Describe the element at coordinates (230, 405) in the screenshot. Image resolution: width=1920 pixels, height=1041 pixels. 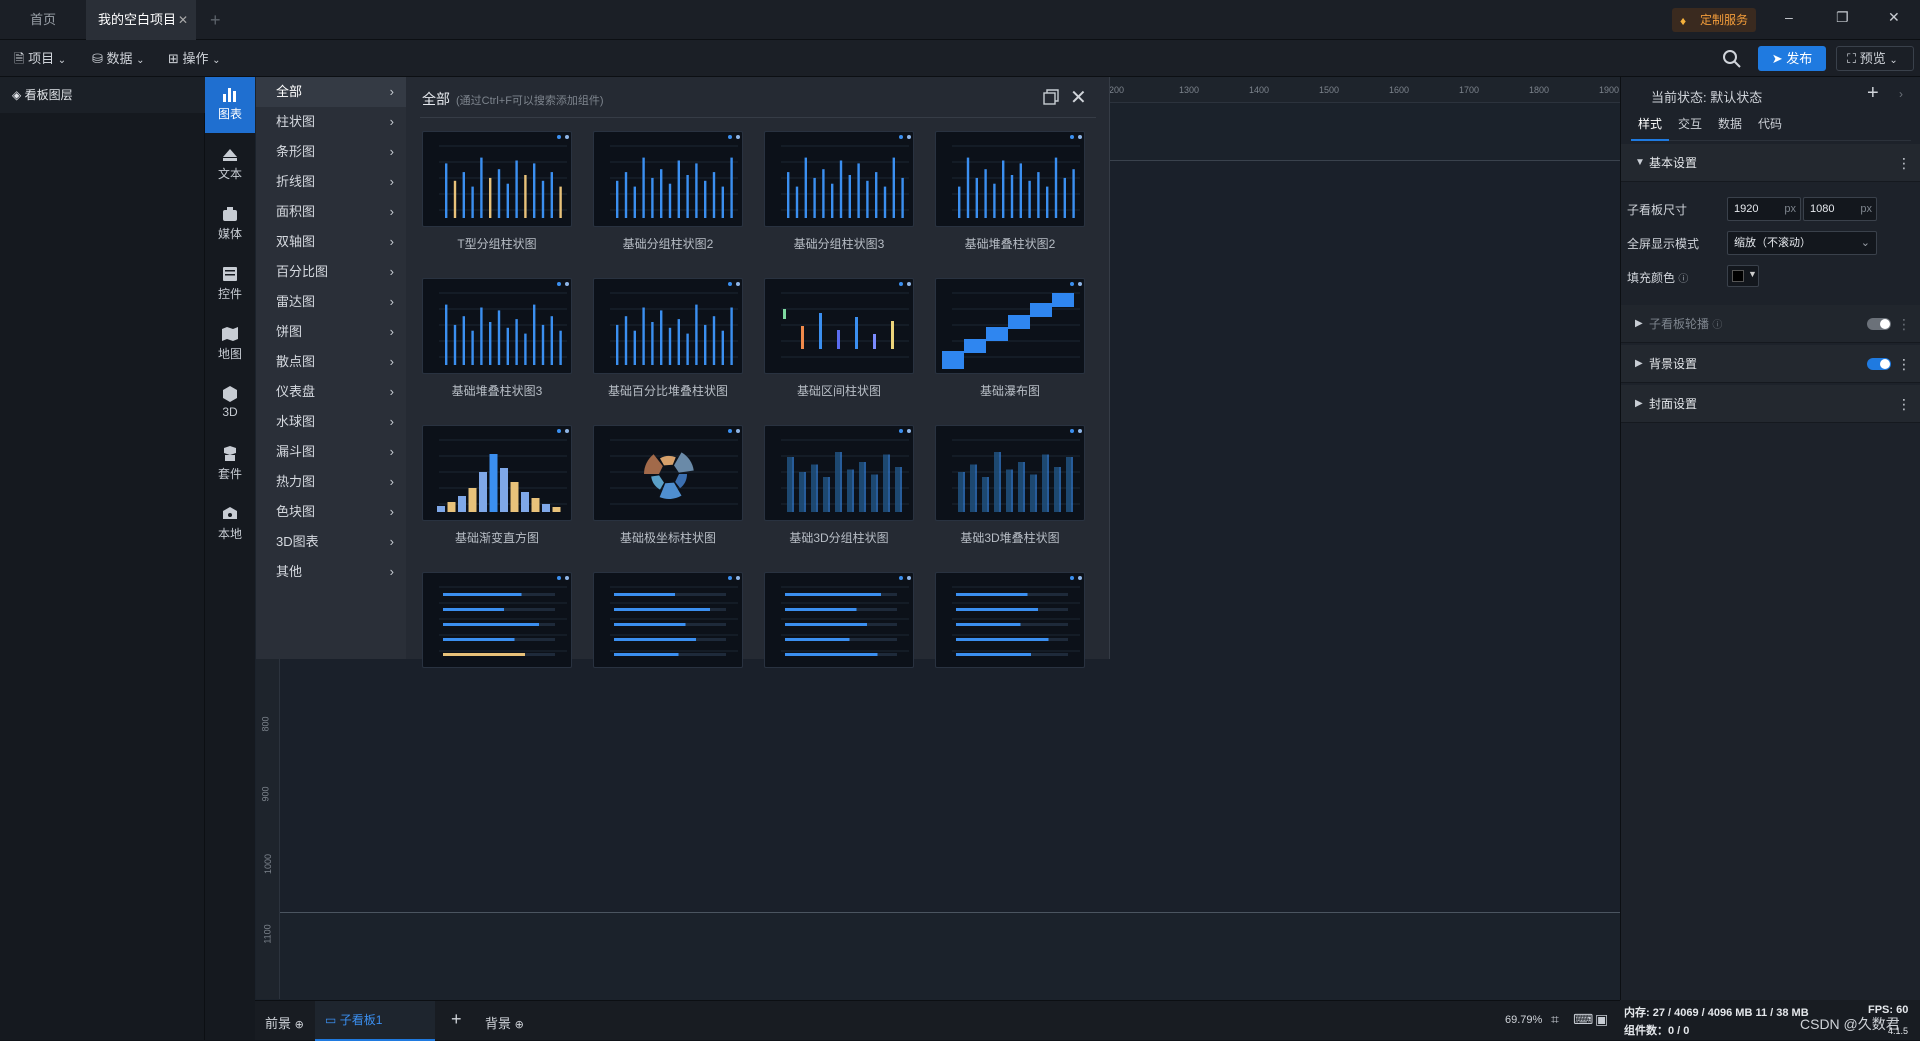
I see `rail-3d: 3D` at that location.